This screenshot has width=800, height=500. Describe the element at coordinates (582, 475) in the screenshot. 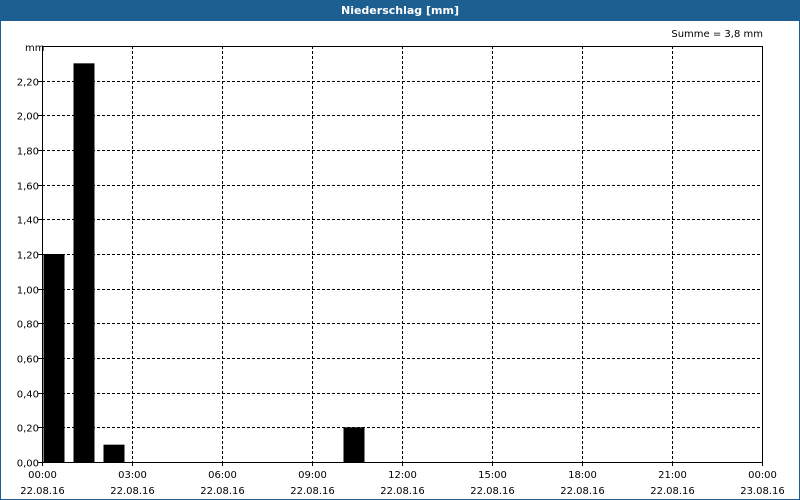

I see `x-tick-time: 18:00` at that location.